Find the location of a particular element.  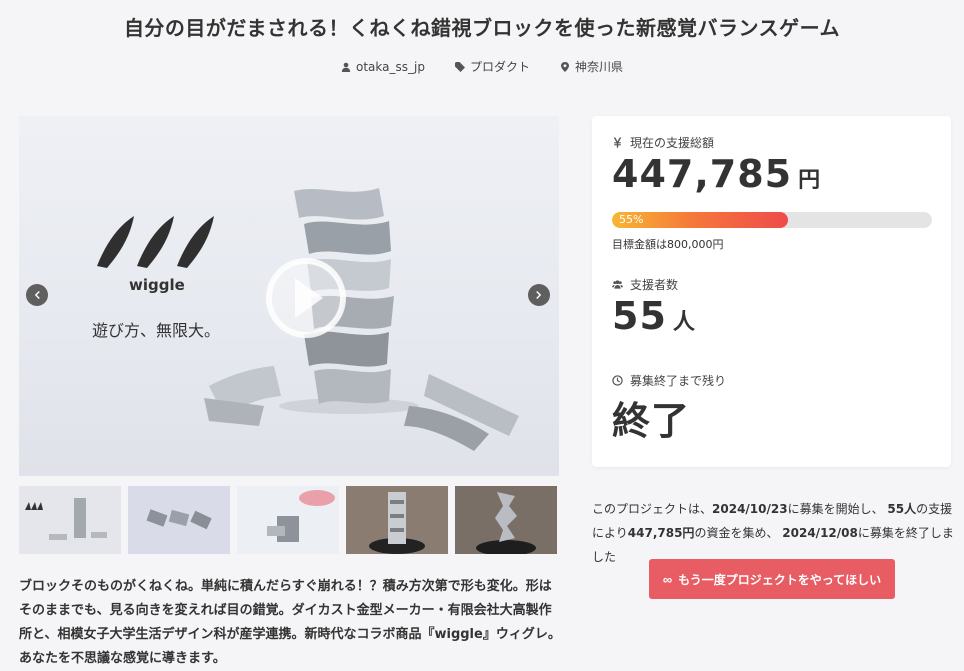

wiggle-logo is located at coordinates (155, 242).